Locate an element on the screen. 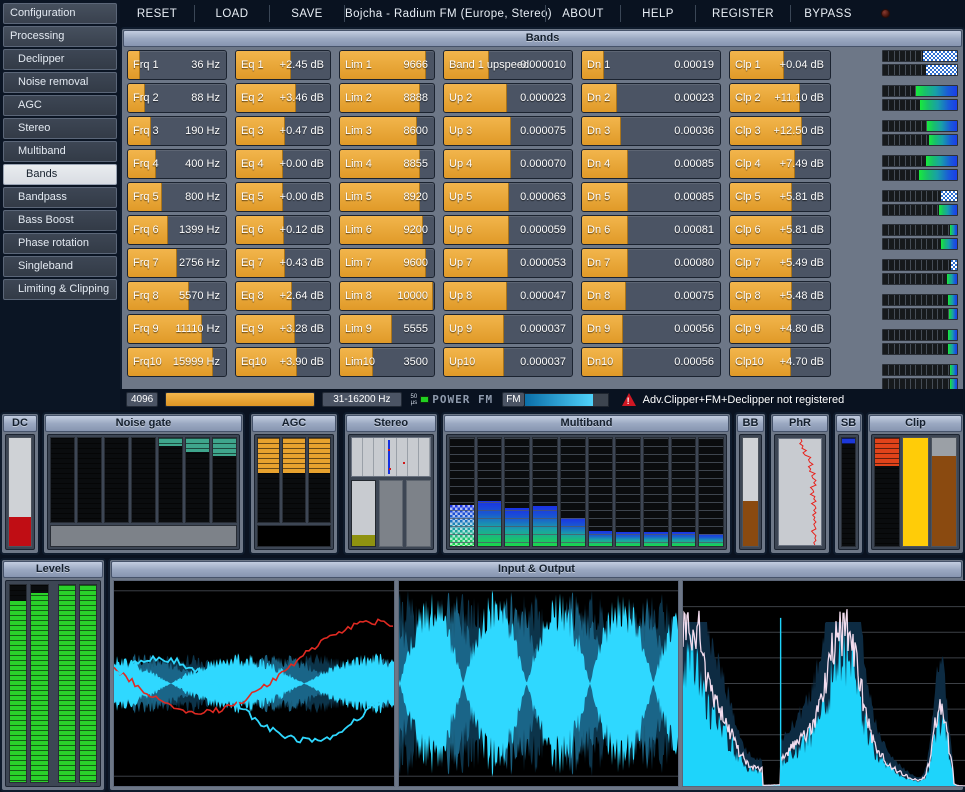 Image resolution: width=965 pixels, height=792 pixels. slider-dn-7: Dn 7 0.00080 is located at coordinates (651, 263).